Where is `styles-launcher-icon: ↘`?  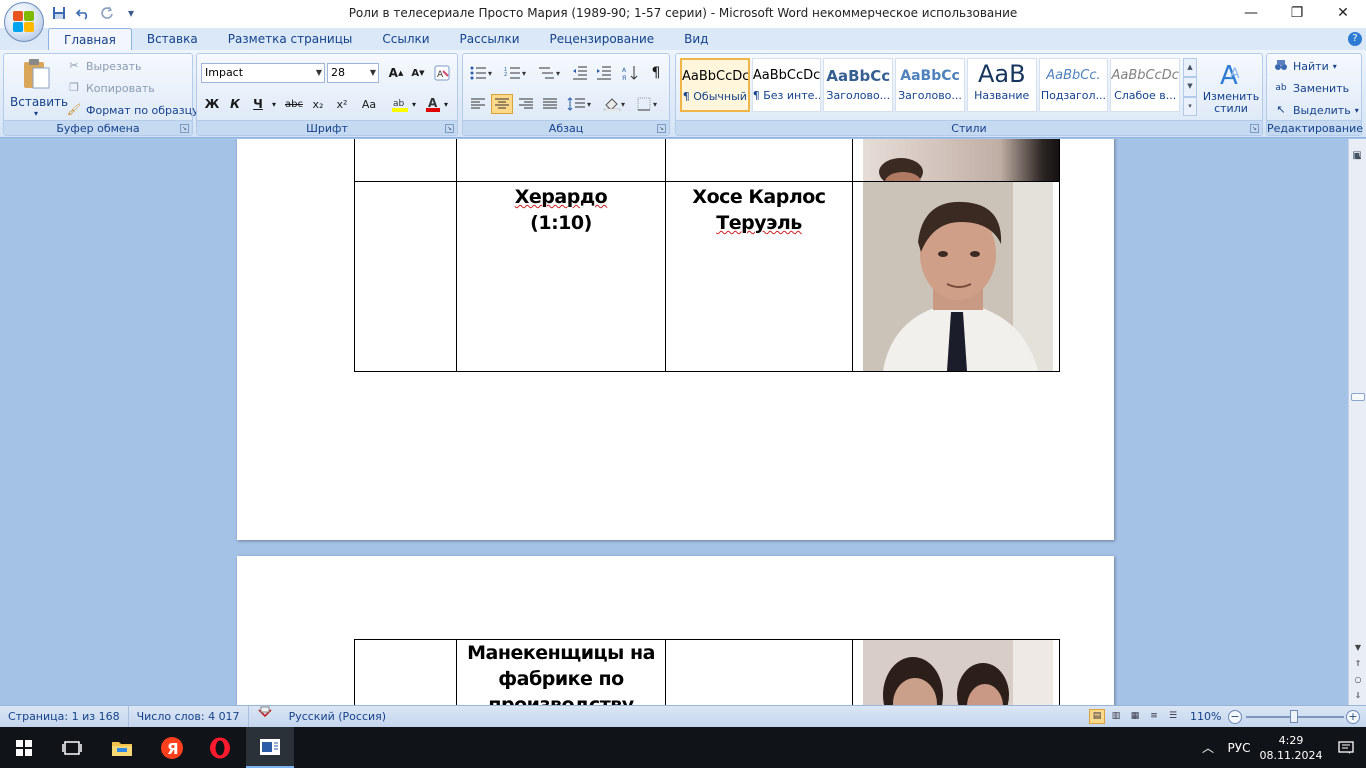 styles-launcher-icon: ↘ is located at coordinates (1254, 128).